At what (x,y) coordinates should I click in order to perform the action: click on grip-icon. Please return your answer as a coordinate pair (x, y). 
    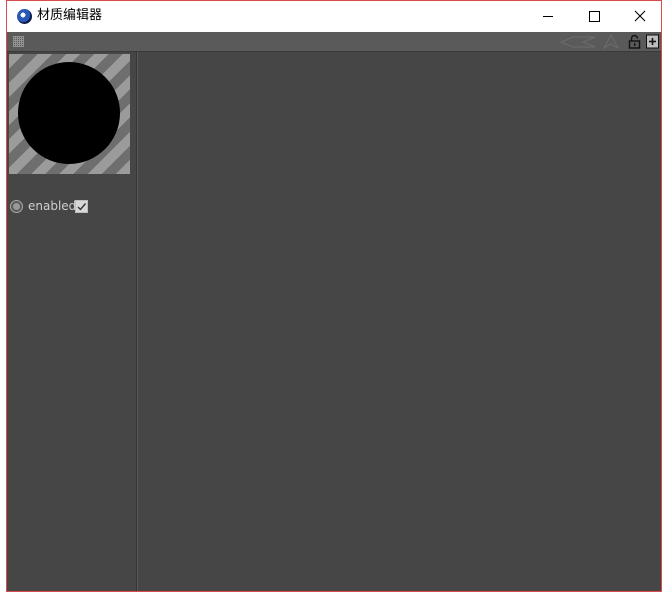
    Looking at the image, I should click on (18, 41).